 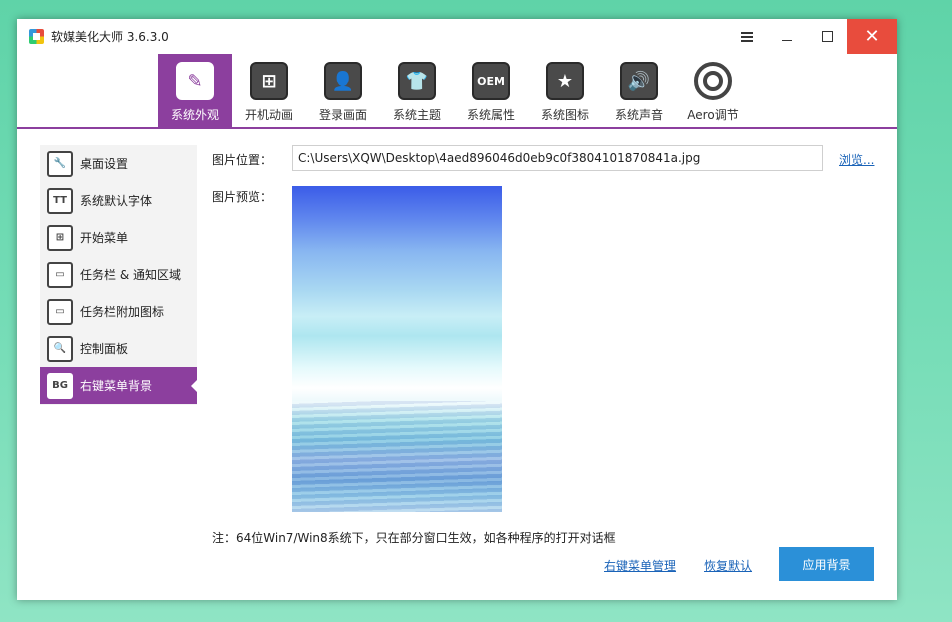 I want to click on magnifier-icon: 🔍, so click(x=60, y=348).